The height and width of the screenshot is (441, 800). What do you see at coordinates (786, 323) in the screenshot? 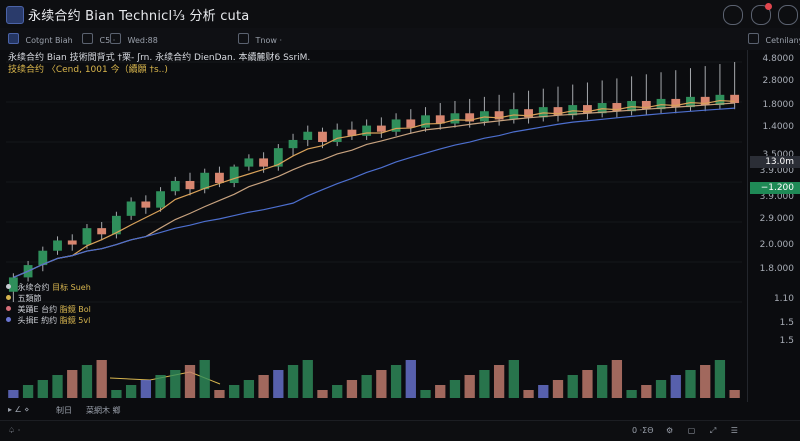
I see `price-tick-label: 1.5` at bounding box center [786, 323].